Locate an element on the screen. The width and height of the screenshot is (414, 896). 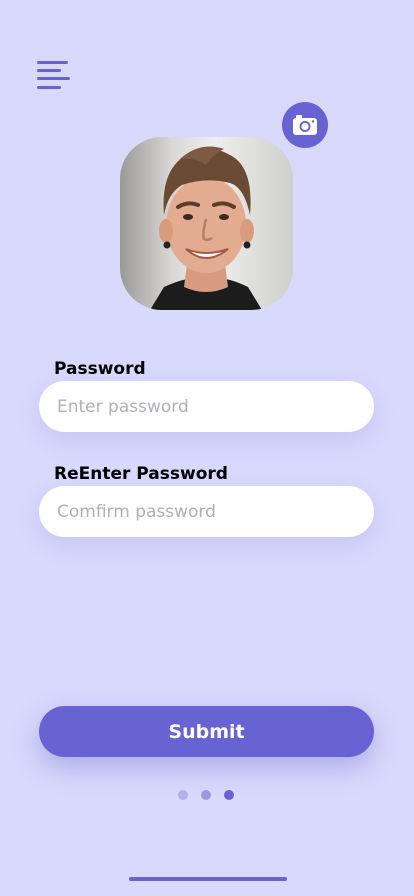
page-dot-3-active is located at coordinates (229, 795).